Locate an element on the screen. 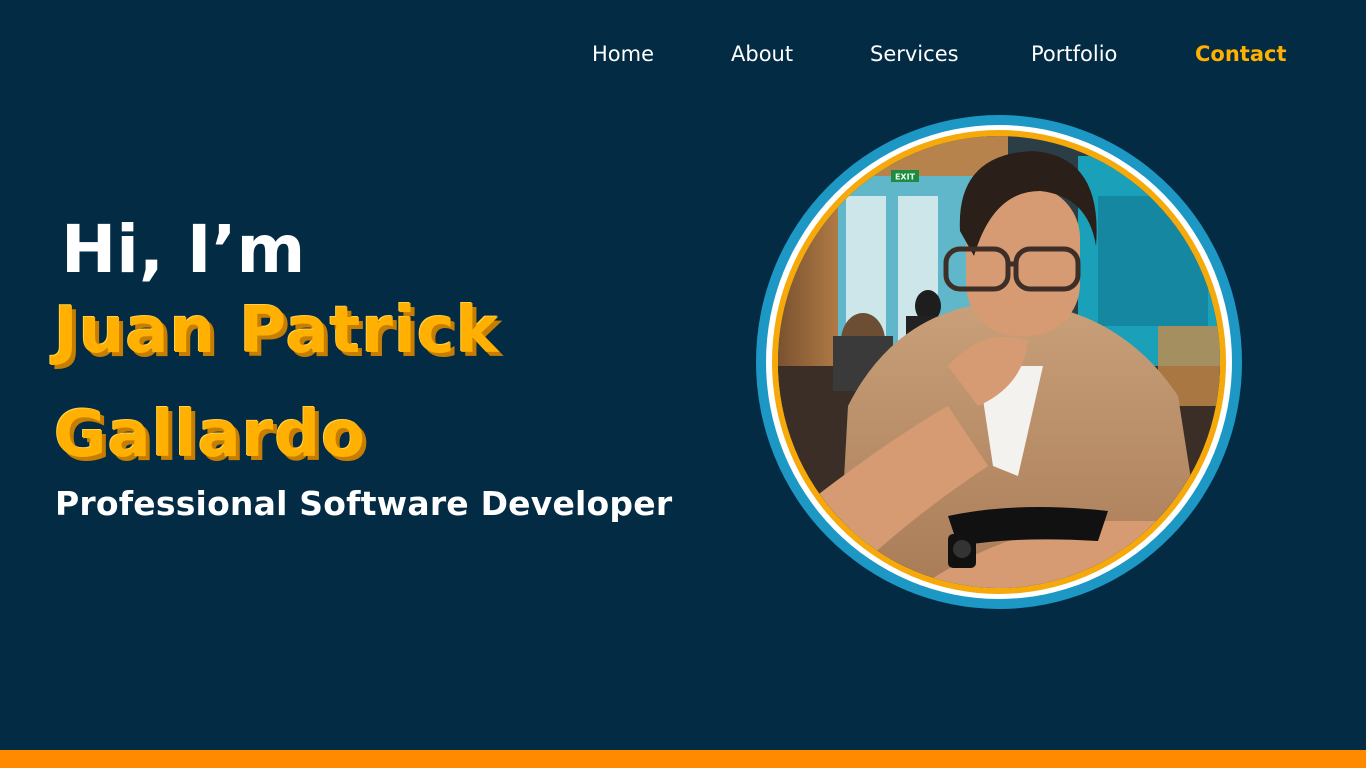 The image size is (1366, 768). hero-name-first: Juan Patrick is located at coordinates (277, 331).